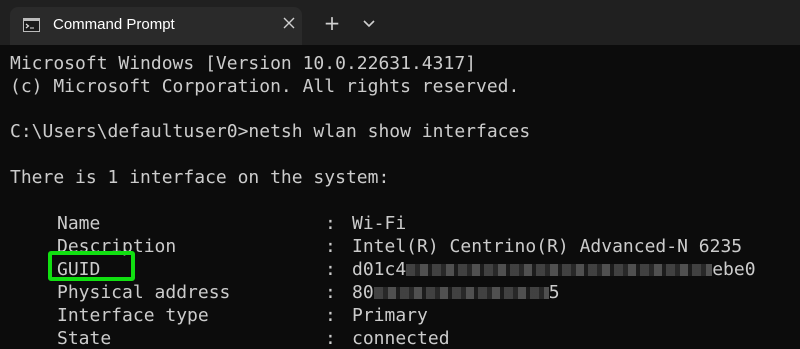 Image resolution: width=800 pixels, height=349 pixels. I want to click on property-key: Physical address, so click(144, 292).